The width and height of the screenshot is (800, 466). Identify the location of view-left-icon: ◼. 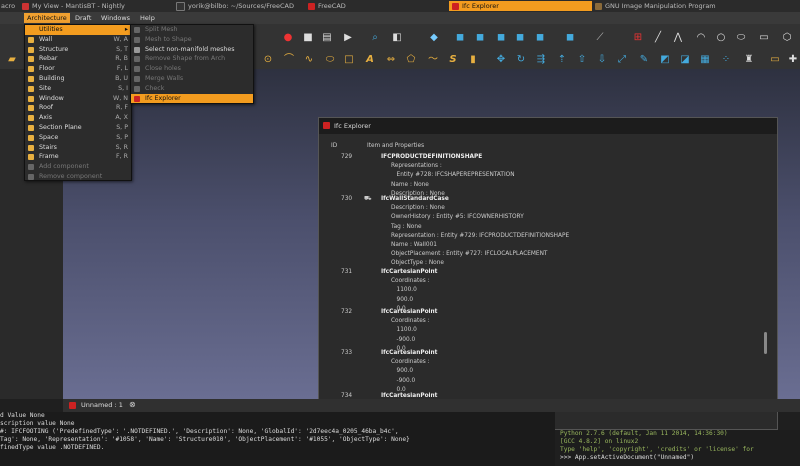
(570, 38).